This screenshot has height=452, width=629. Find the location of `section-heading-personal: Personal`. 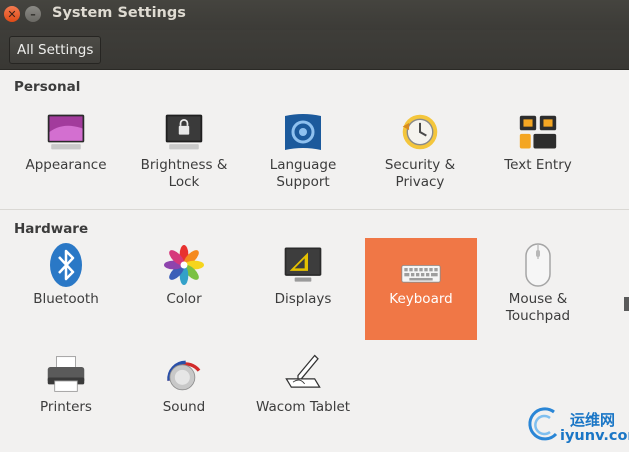

section-heading-personal: Personal is located at coordinates (47, 87).